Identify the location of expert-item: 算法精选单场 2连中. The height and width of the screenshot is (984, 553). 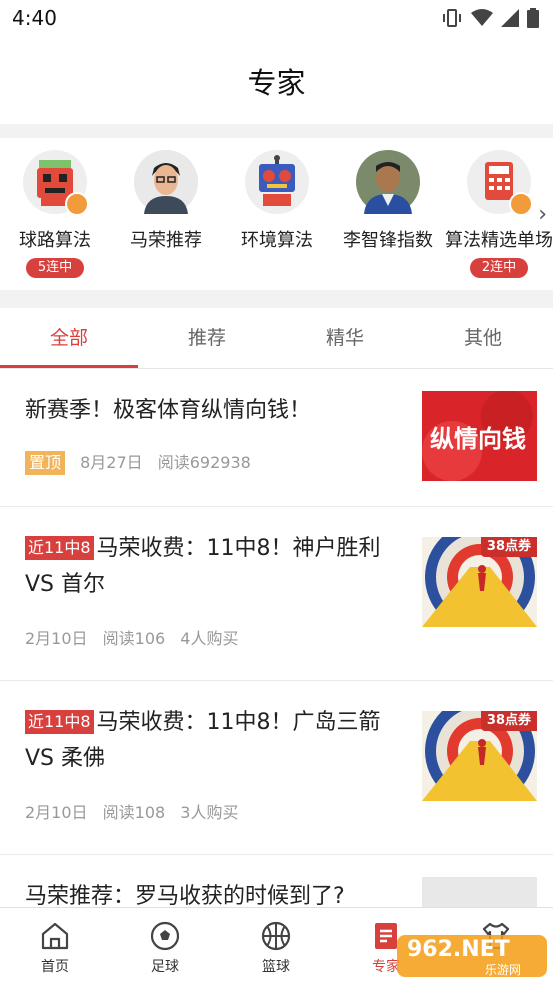
(498, 214).